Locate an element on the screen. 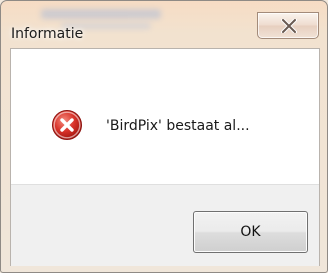 The image size is (328, 273). close-x-icon is located at coordinates (289, 26).